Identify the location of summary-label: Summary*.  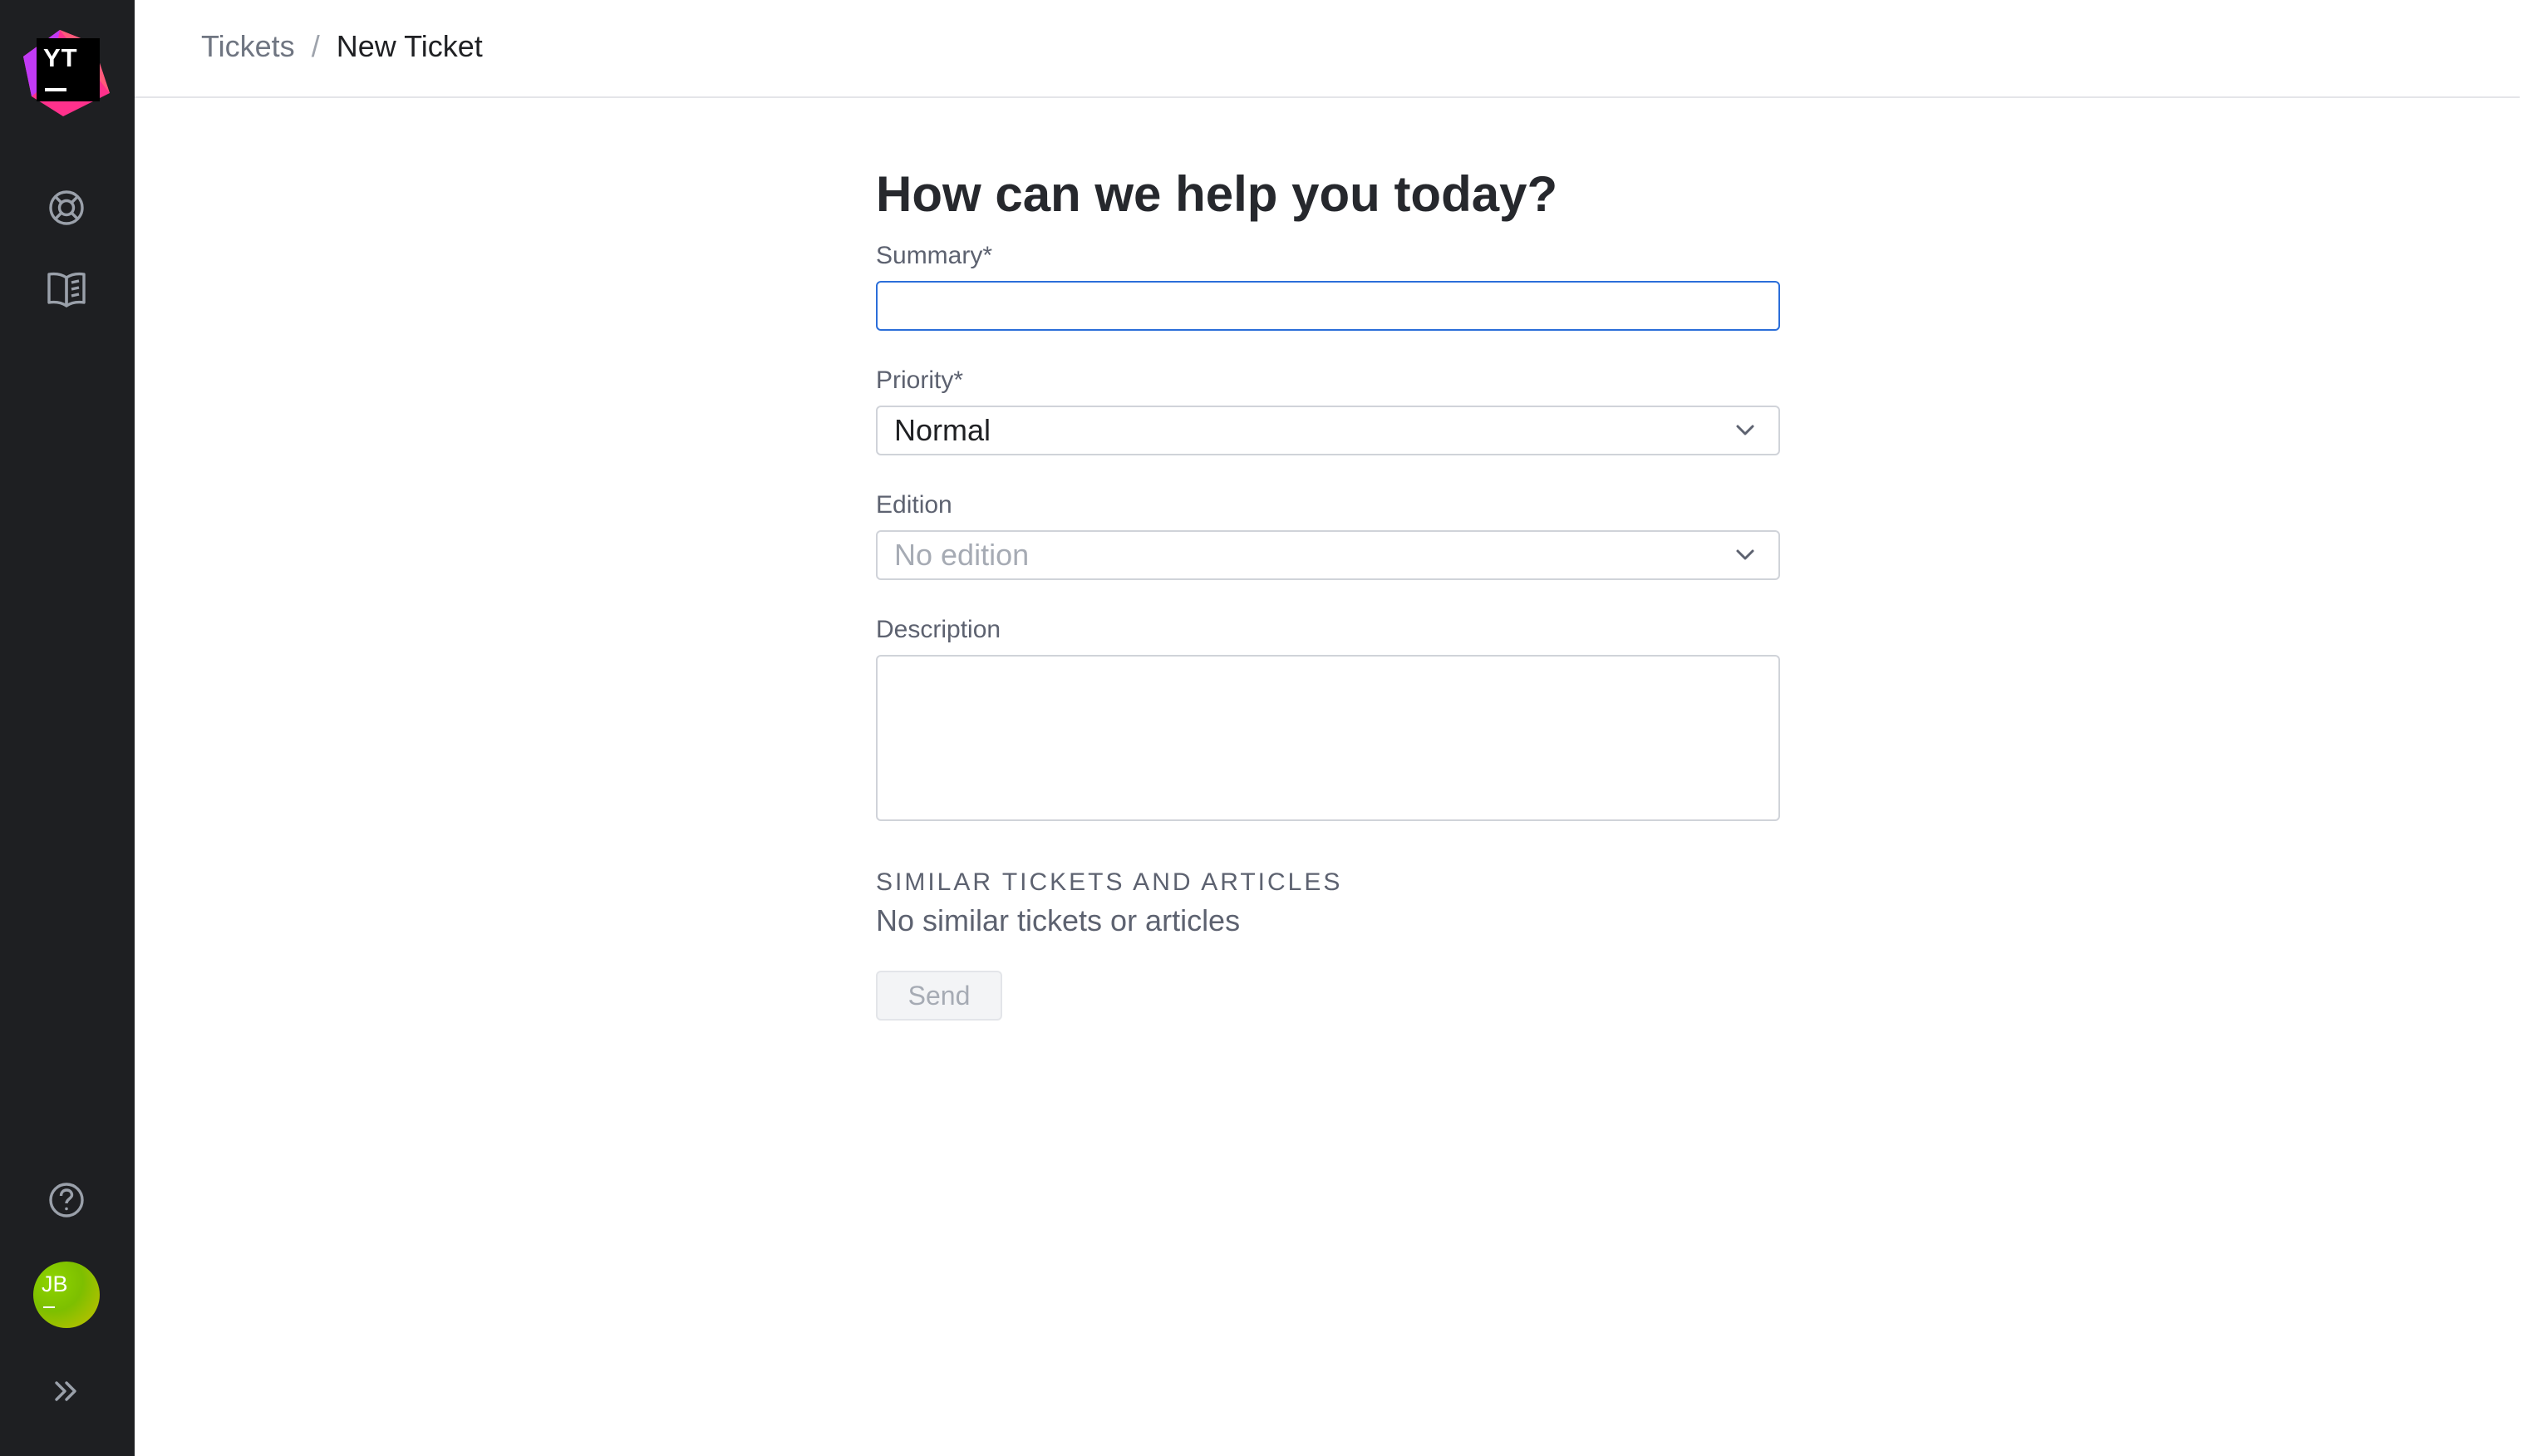
(934, 255).